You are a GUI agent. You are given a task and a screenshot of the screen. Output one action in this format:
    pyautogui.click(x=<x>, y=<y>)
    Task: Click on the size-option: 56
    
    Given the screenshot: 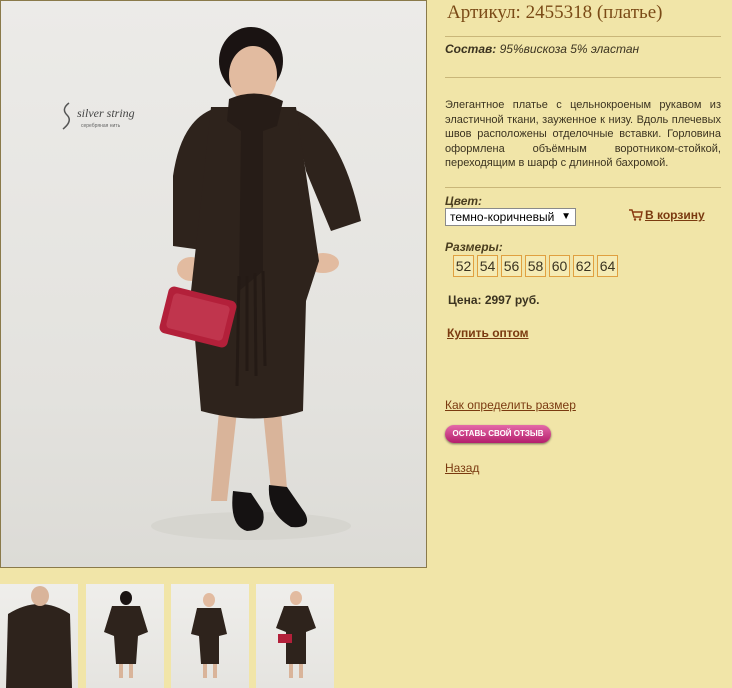 What is the action you would take?
    pyautogui.click(x=511, y=266)
    